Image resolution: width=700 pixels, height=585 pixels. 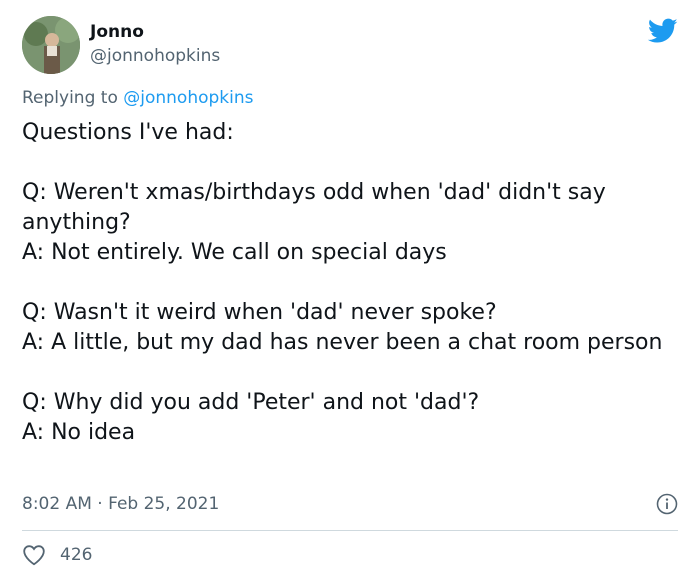 I want to click on replying-to: Replying to @jonnohopkins, so click(x=138, y=98).